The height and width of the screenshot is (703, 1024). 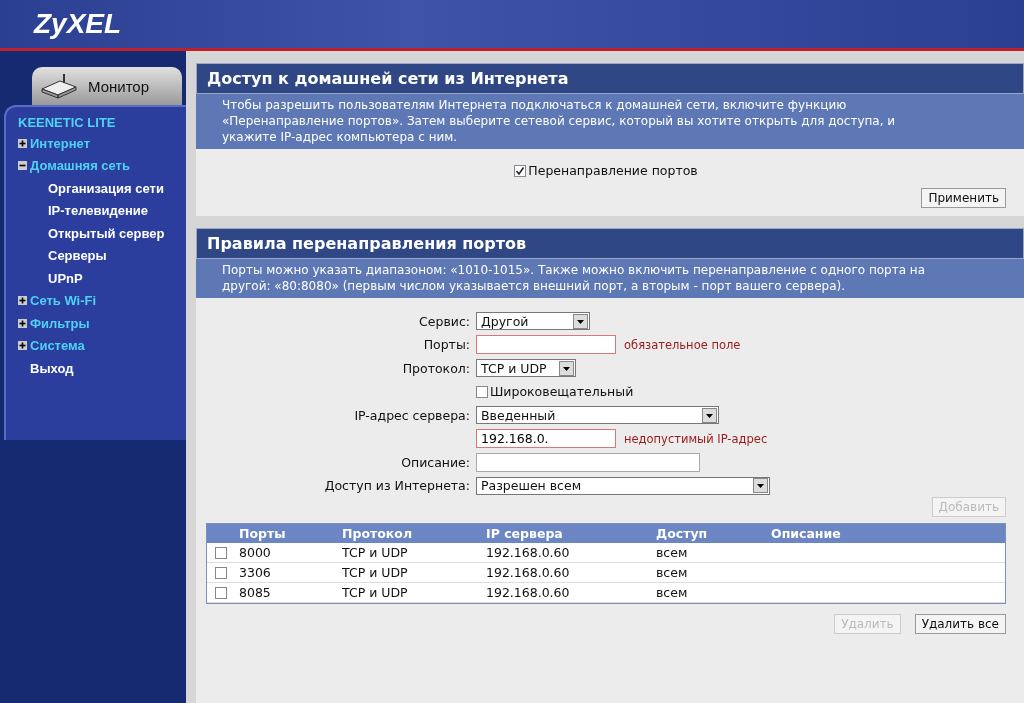 I want to click on field-label: IP-адрес сервера:, so click(x=412, y=415).